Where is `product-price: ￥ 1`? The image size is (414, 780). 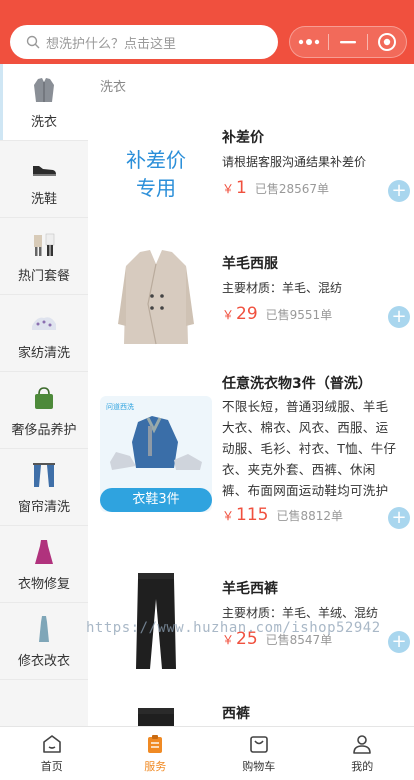
product-price: ￥ 1 is located at coordinates (234, 188).